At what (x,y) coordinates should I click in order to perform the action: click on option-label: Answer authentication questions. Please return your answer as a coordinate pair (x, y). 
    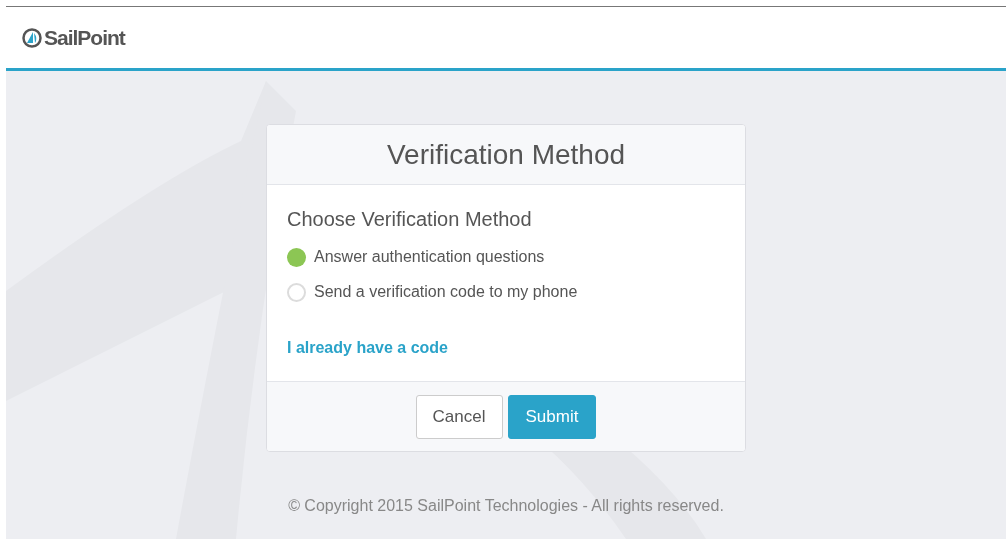
    Looking at the image, I should click on (429, 257).